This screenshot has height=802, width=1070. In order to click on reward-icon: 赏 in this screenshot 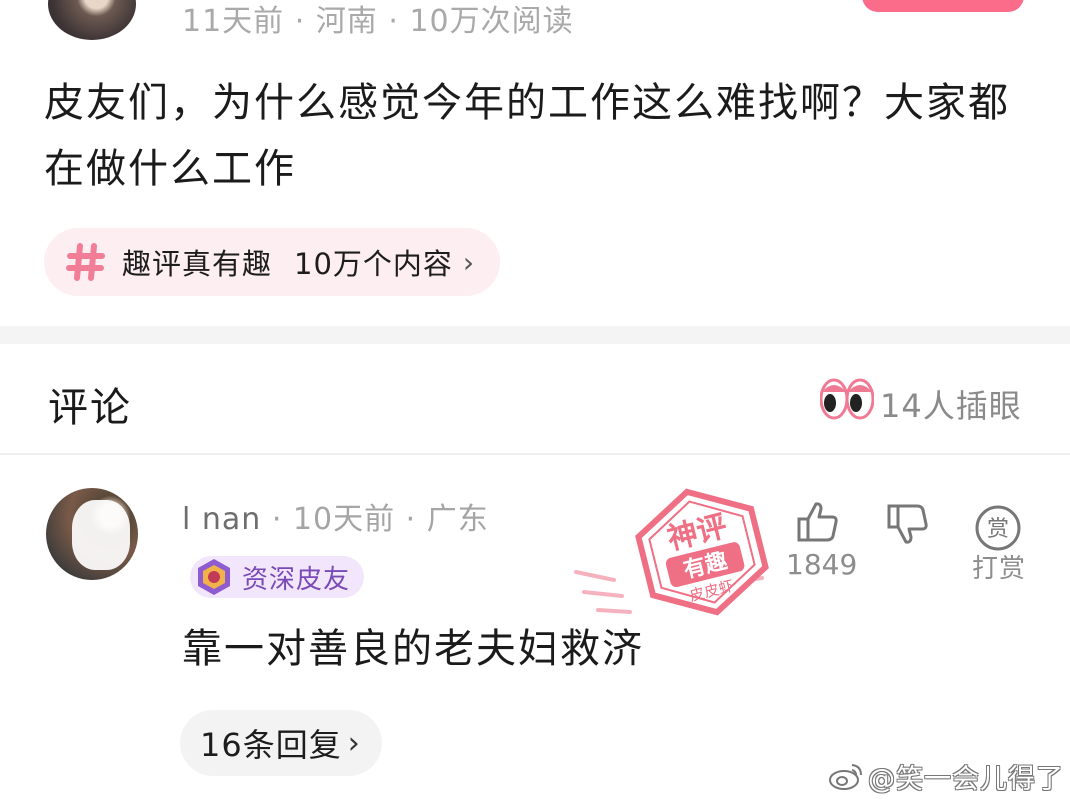, I will do `click(998, 528)`.